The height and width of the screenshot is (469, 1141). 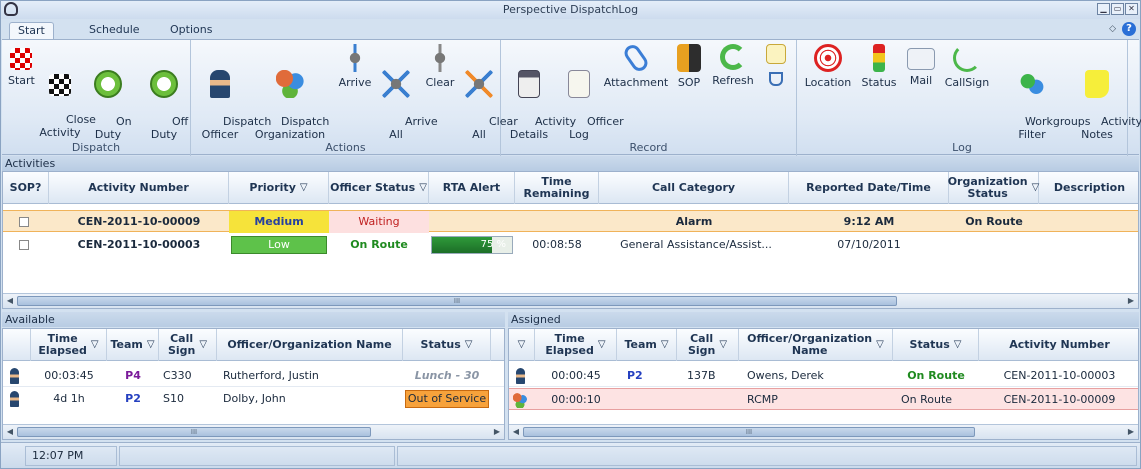 What do you see at coordinates (776, 56) in the screenshot?
I see `edit-toggle-button` at bounding box center [776, 56].